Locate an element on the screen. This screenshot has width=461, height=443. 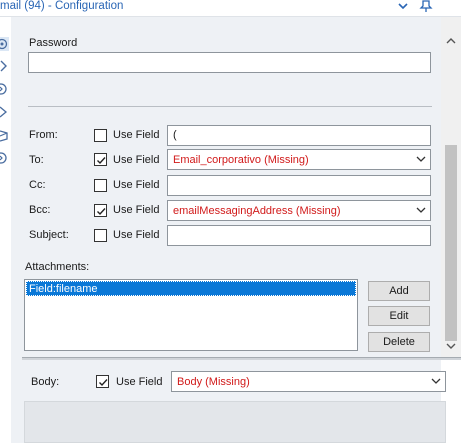
to-field-value: Email_corporativo (Missing) is located at coordinates (241, 160).